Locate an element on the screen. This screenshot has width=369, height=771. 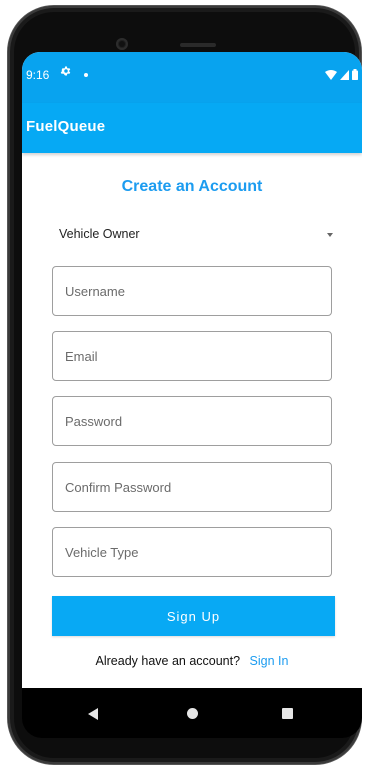
sign-in-link: Sign In is located at coordinates (269, 661).